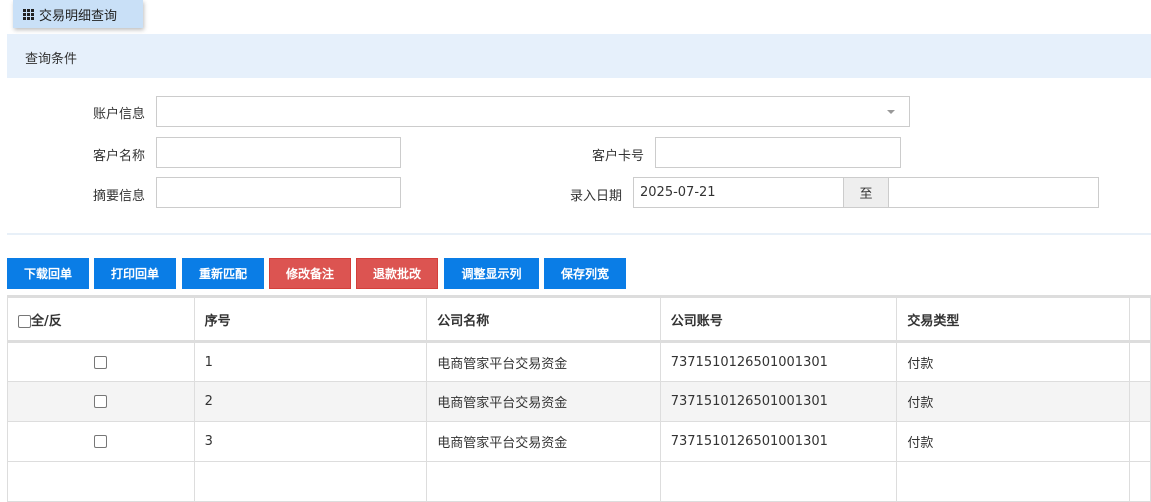 This screenshot has height=502, width=1151. I want to click on refund-batch-button: 退款批改, so click(397, 273).